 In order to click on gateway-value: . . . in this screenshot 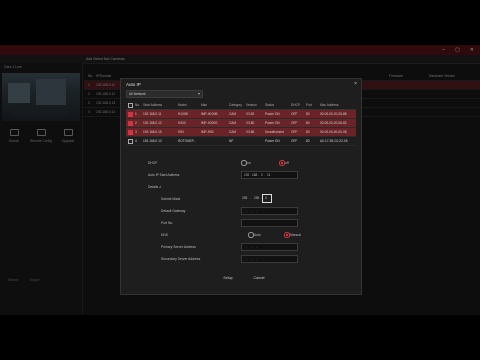, I will do `click(251, 211)`.